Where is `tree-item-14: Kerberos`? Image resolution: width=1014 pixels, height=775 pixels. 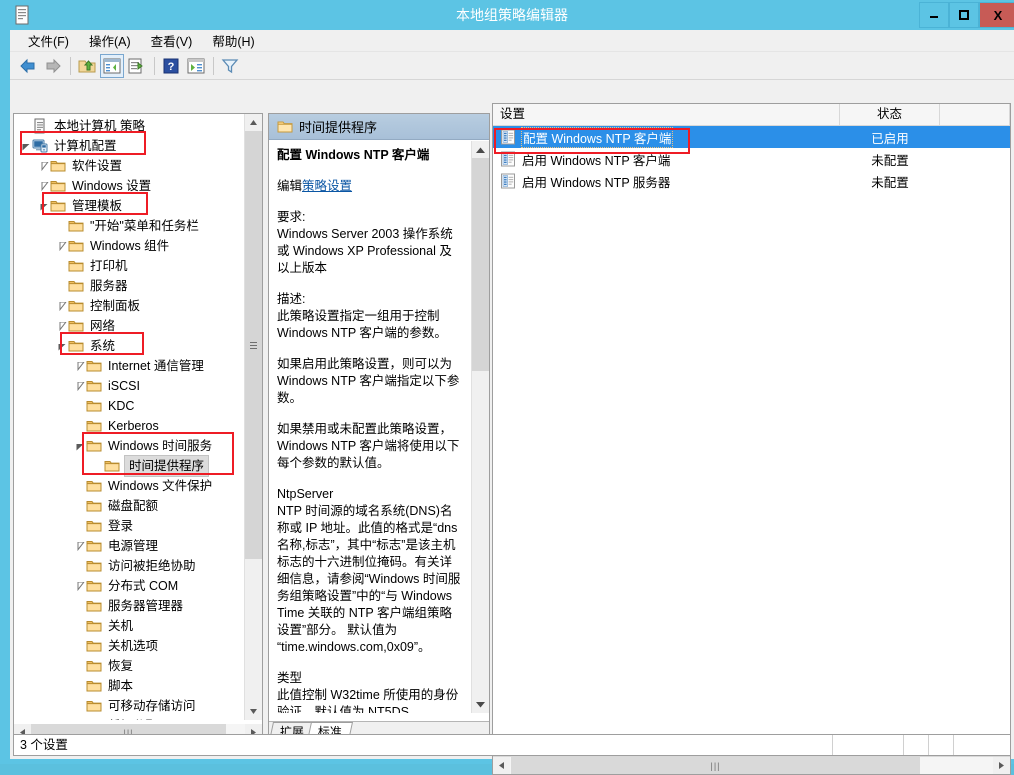 tree-item-14: Kerberos is located at coordinates (130, 426).